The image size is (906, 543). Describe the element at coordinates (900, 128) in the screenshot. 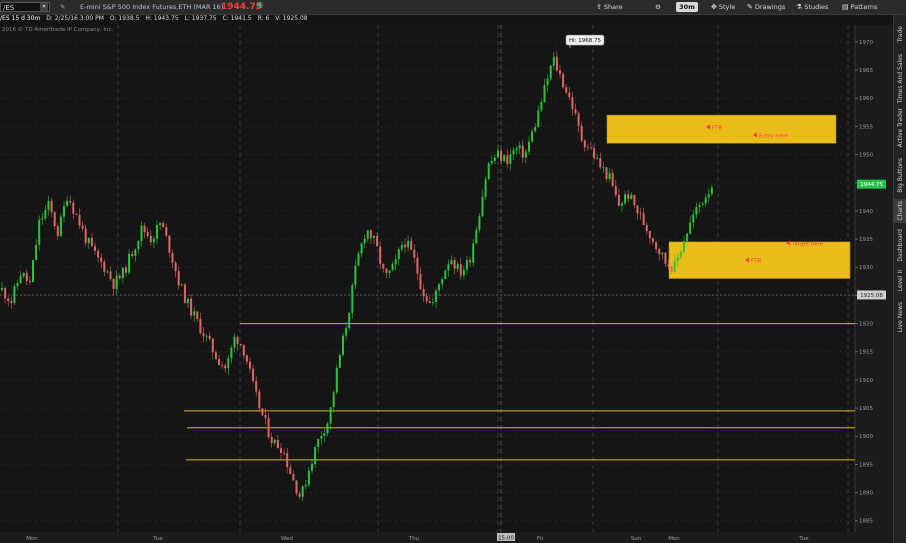

I see `tab-active-trader: Active Trader` at that location.